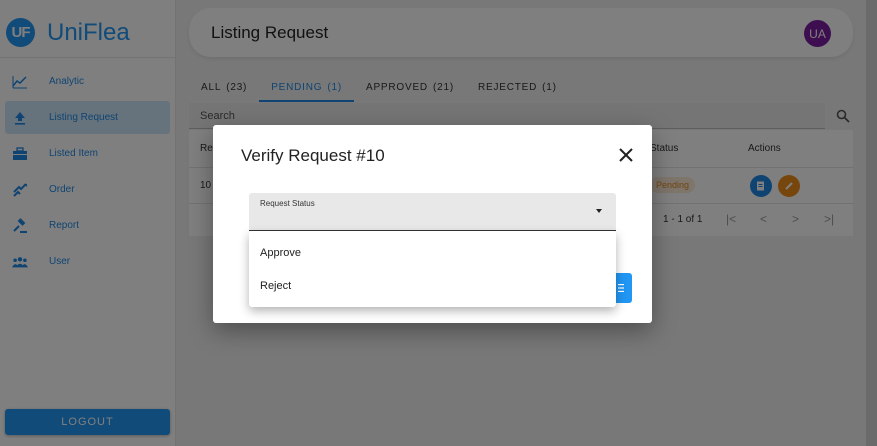 This screenshot has width=877, height=446. Describe the element at coordinates (620, 288) in the screenshot. I see `menu-icon` at that location.